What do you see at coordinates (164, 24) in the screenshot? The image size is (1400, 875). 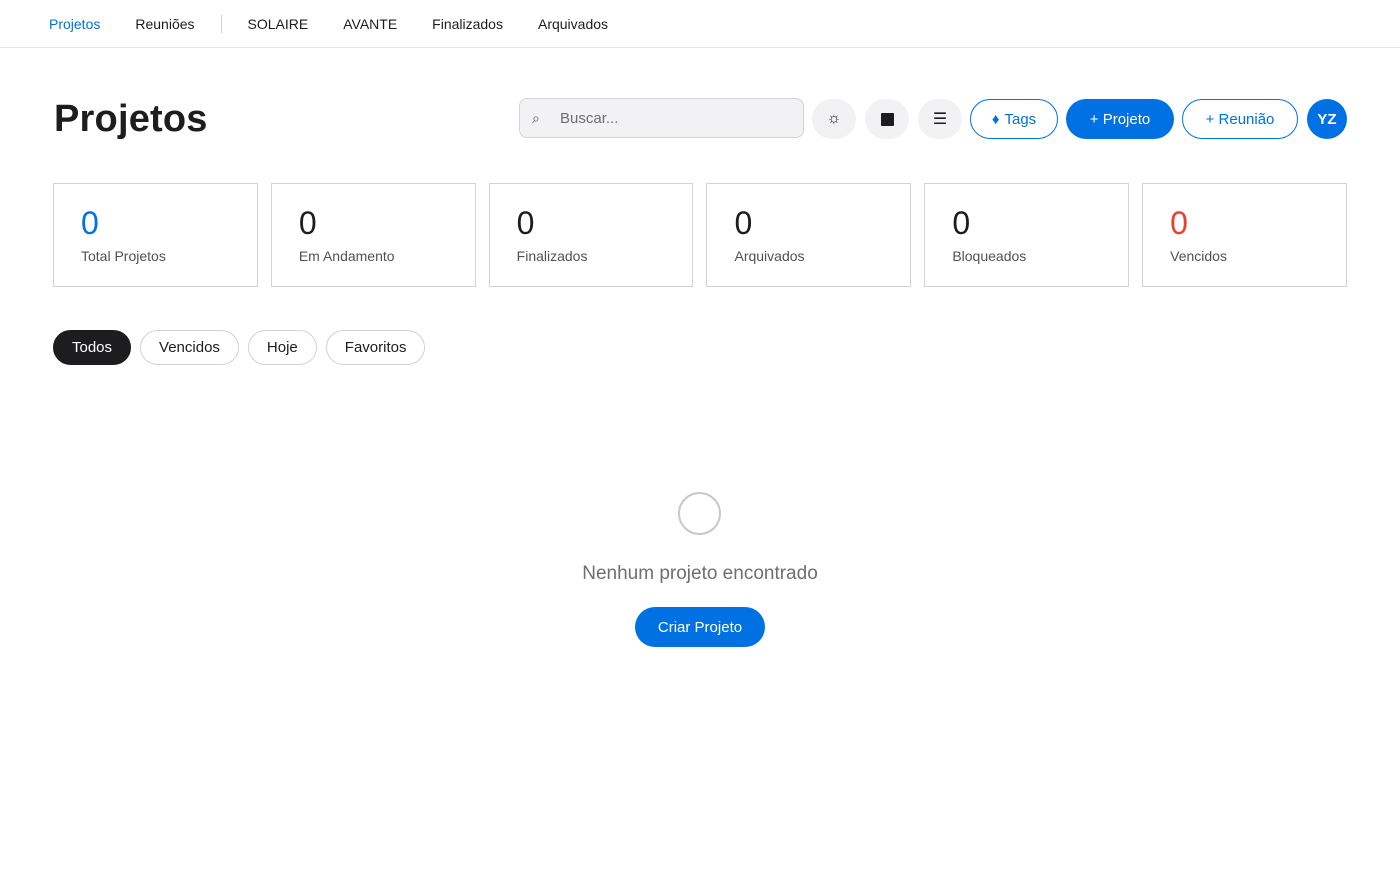 I see `nav-item-reunioes: Reuniões` at bounding box center [164, 24].